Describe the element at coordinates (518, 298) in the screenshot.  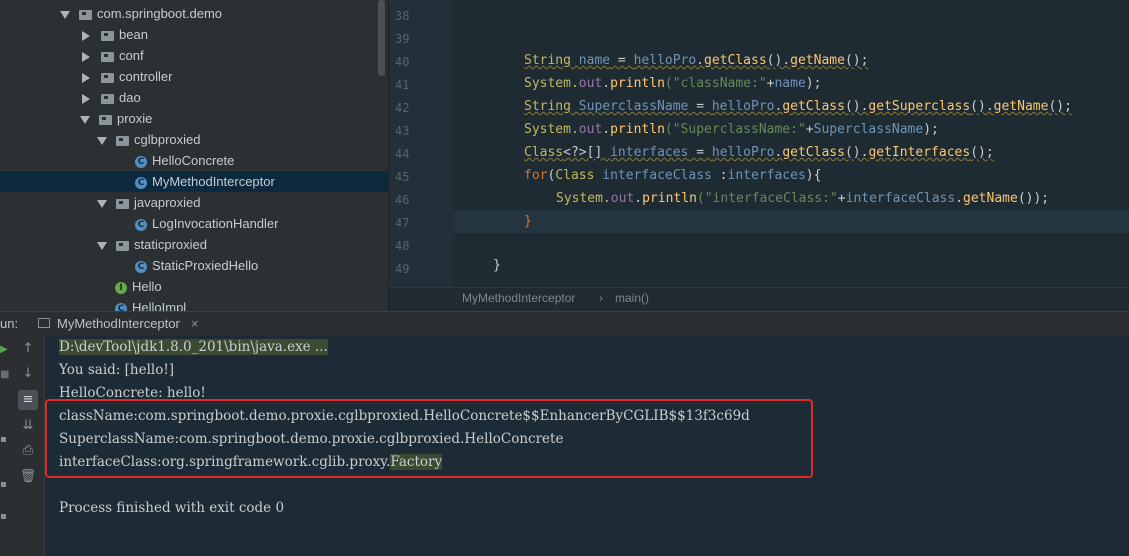
I see `breadcrumb-class: MyMethodInterceptor` at that location.